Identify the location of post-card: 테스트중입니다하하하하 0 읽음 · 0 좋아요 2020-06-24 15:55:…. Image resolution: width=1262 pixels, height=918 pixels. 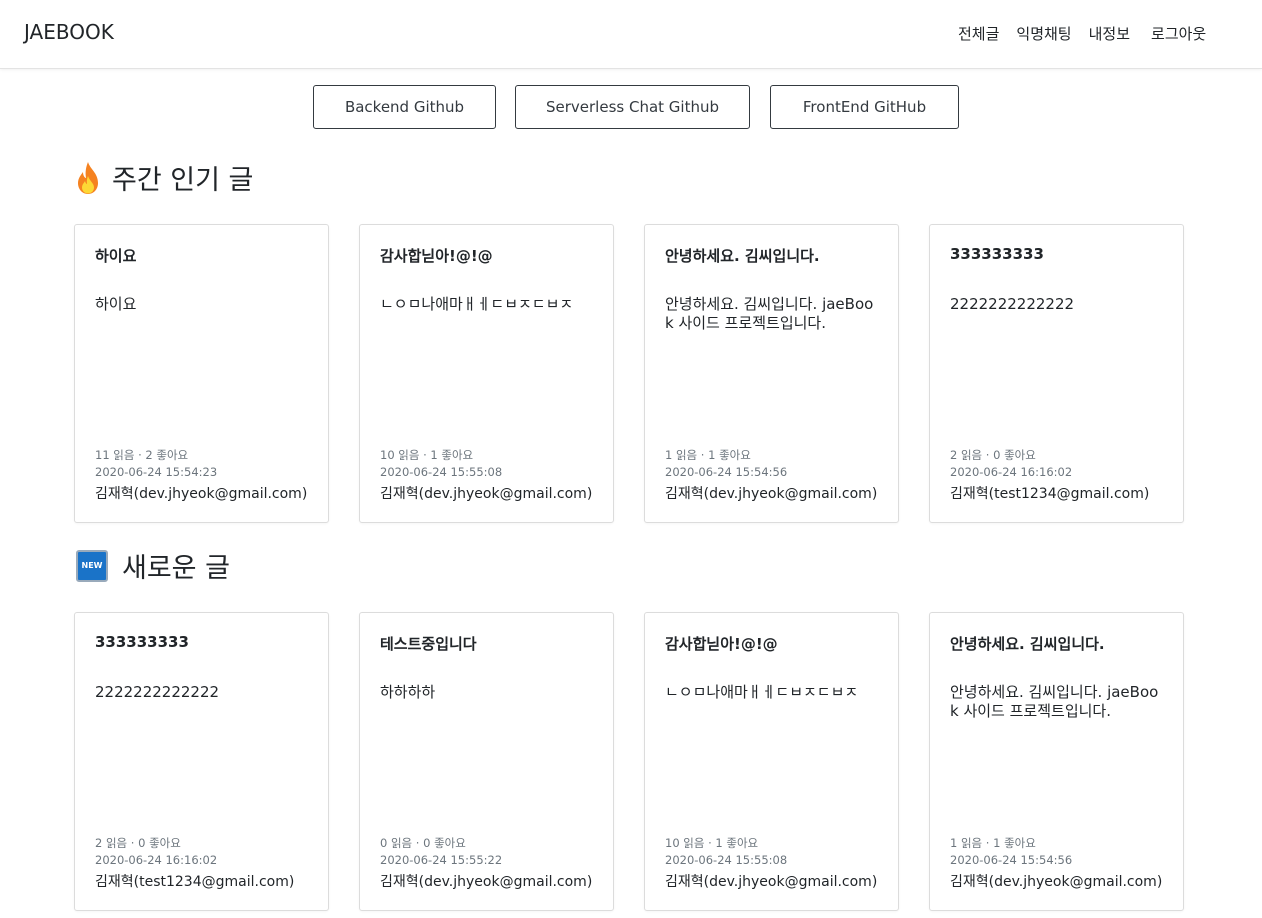
(486, 761).